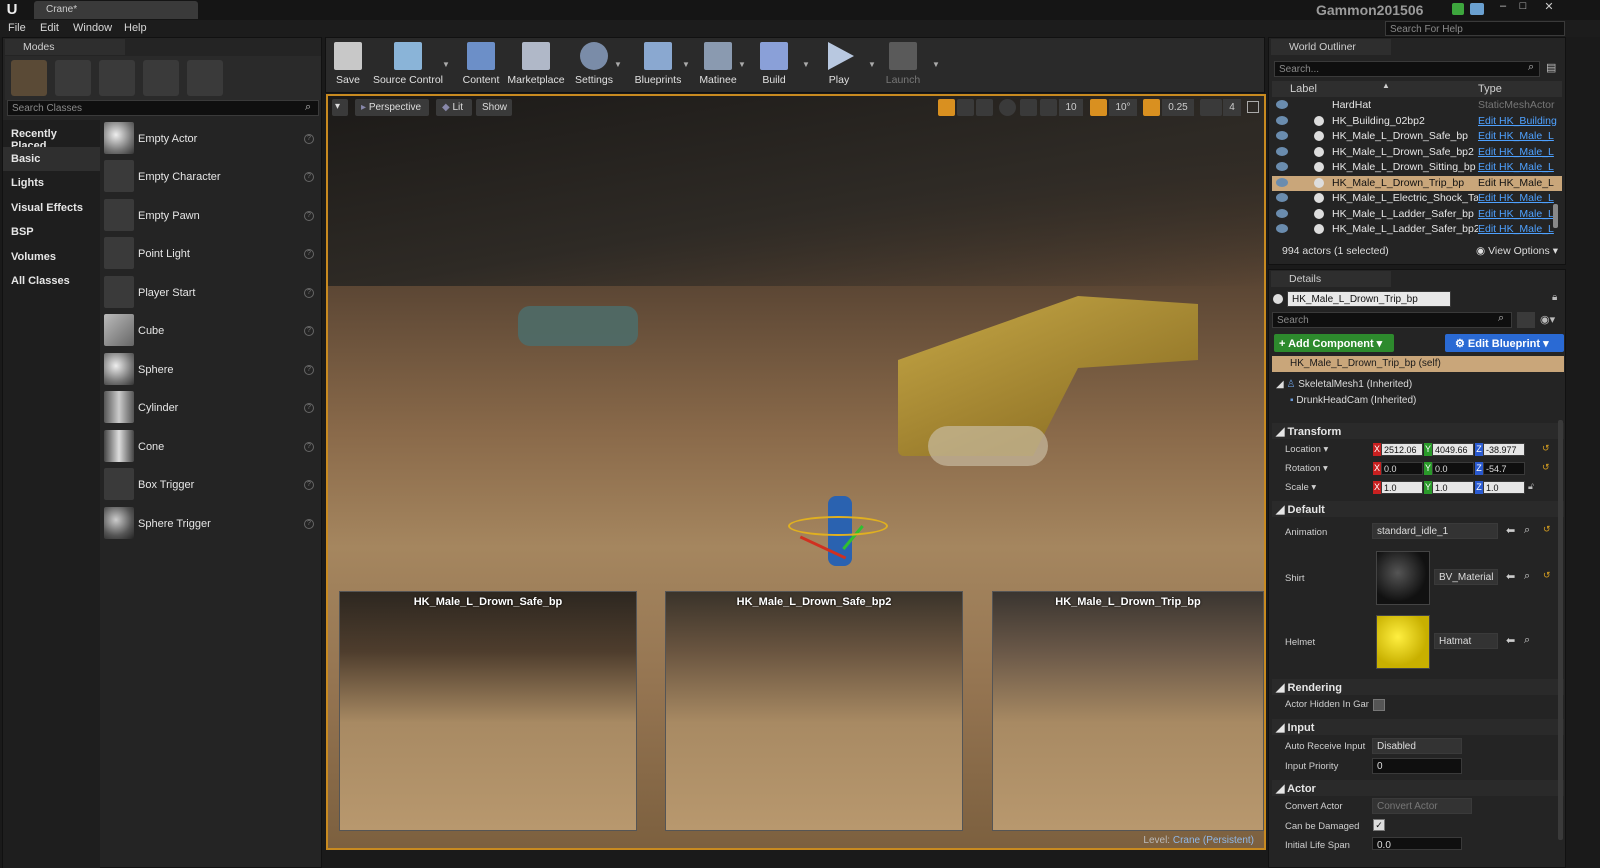  What do you see at coordinates (1549, 7) in the screenshot?
I see `close-button: ✕` at bounding box center [1549, 7].